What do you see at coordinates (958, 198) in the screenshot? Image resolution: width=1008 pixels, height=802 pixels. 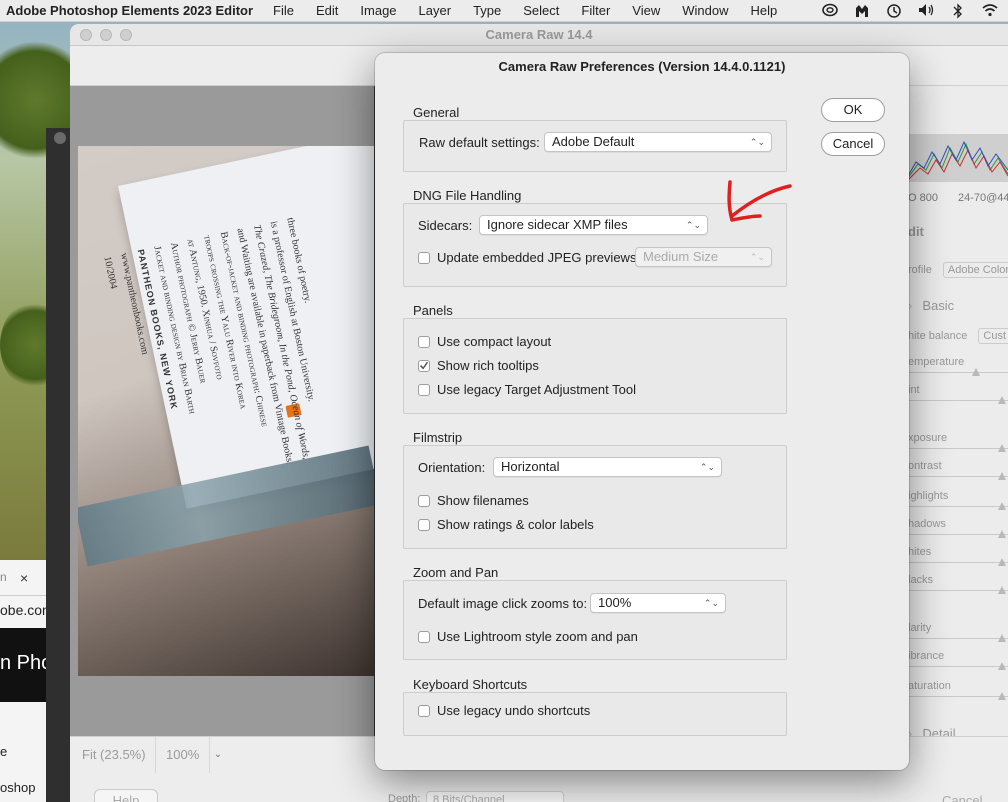 I see `camera-info: O 800 24-70@44` at bounding box center [958, 198].